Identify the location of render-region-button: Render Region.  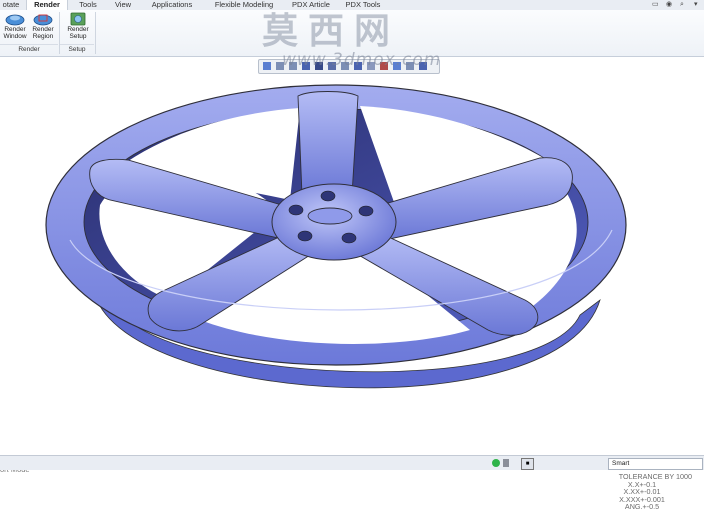
(43, 30).